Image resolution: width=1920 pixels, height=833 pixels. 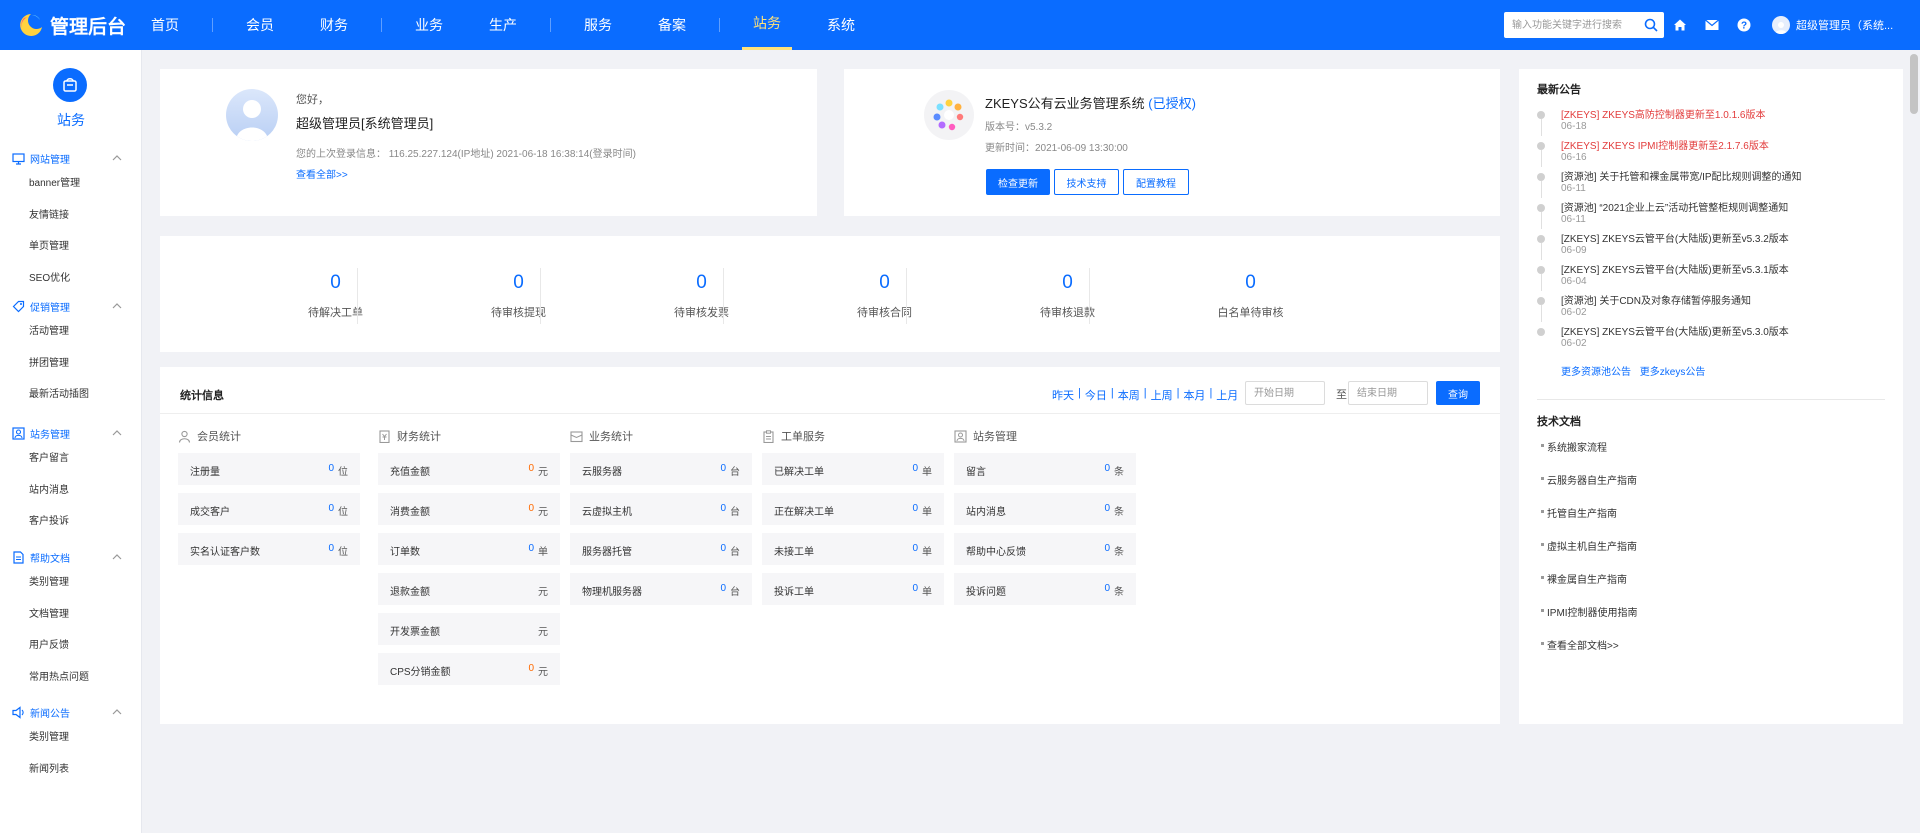 I want to click on doc-link: 系统搬家流程, so click(x=1574, y=446).